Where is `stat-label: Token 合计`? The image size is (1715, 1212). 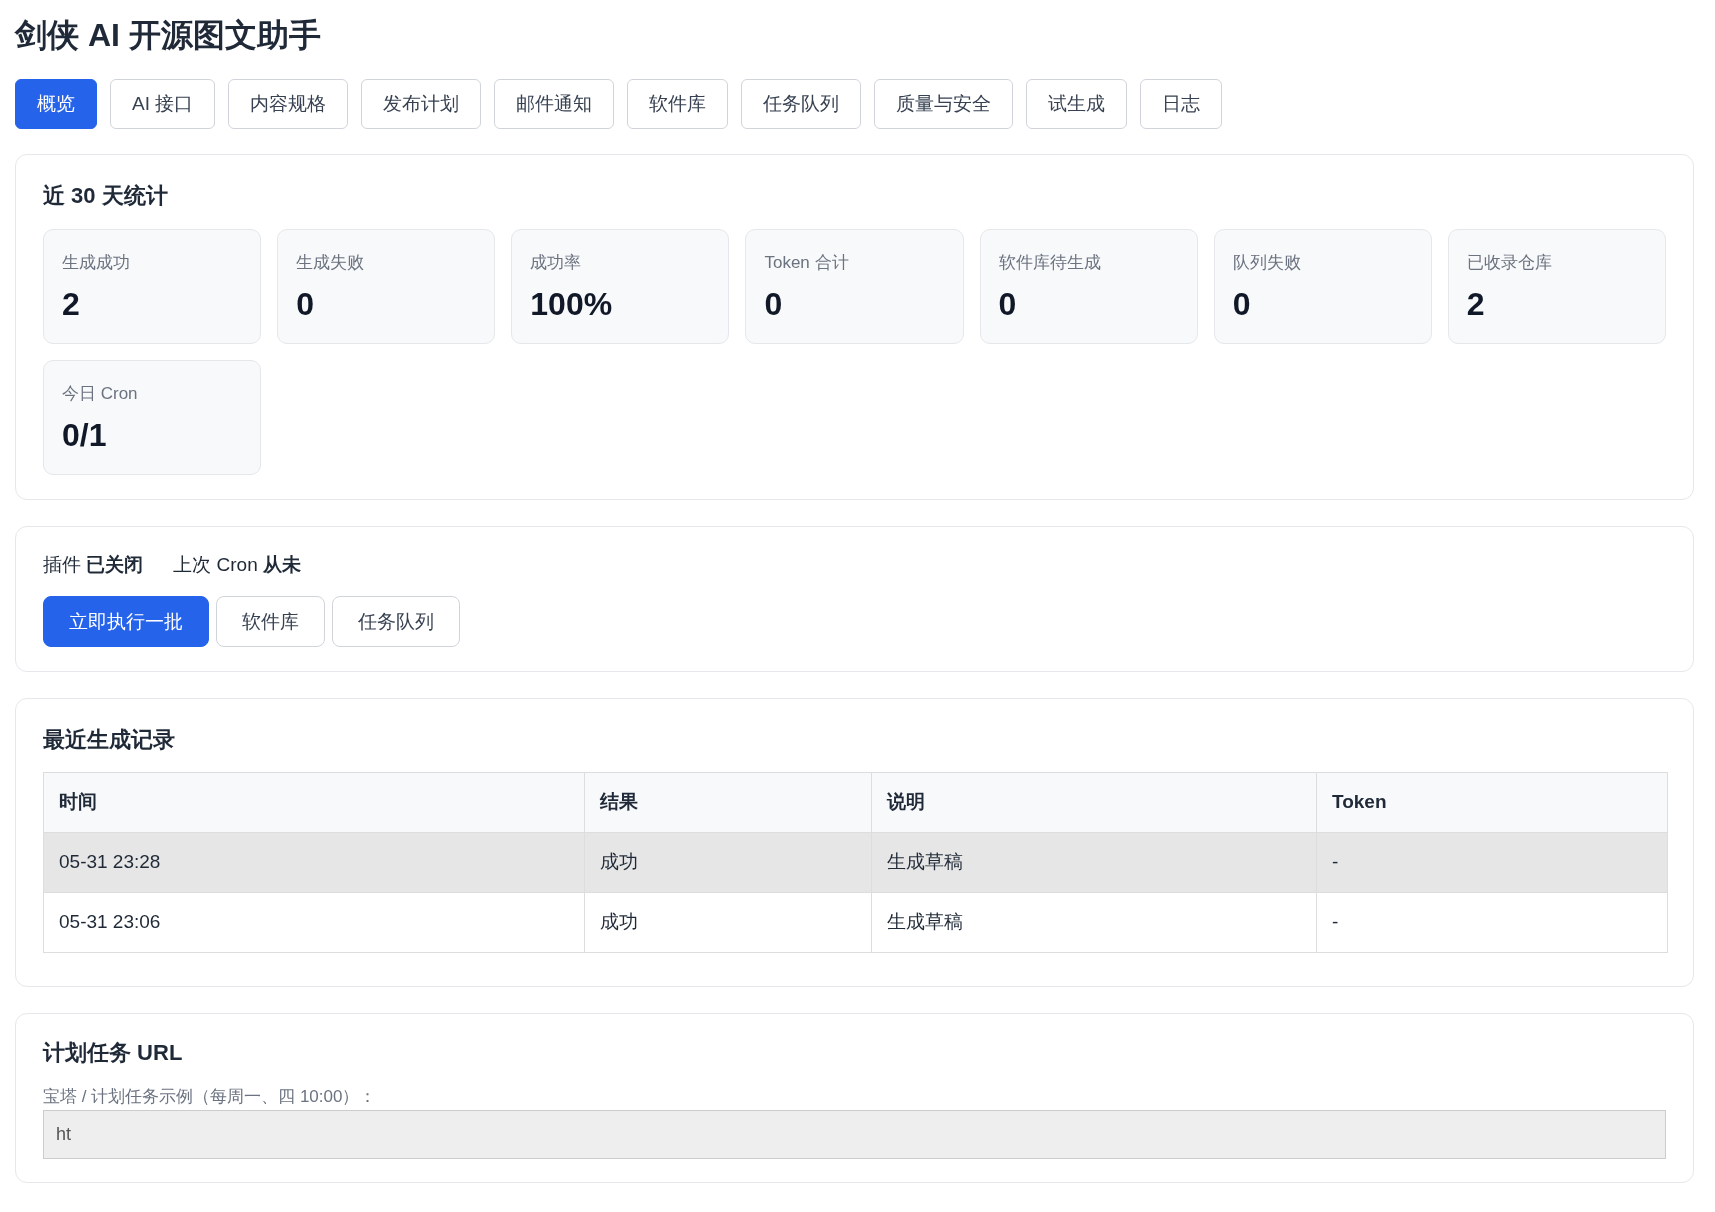 stat-label: Token 合计 is located at coordinates (806, 262).